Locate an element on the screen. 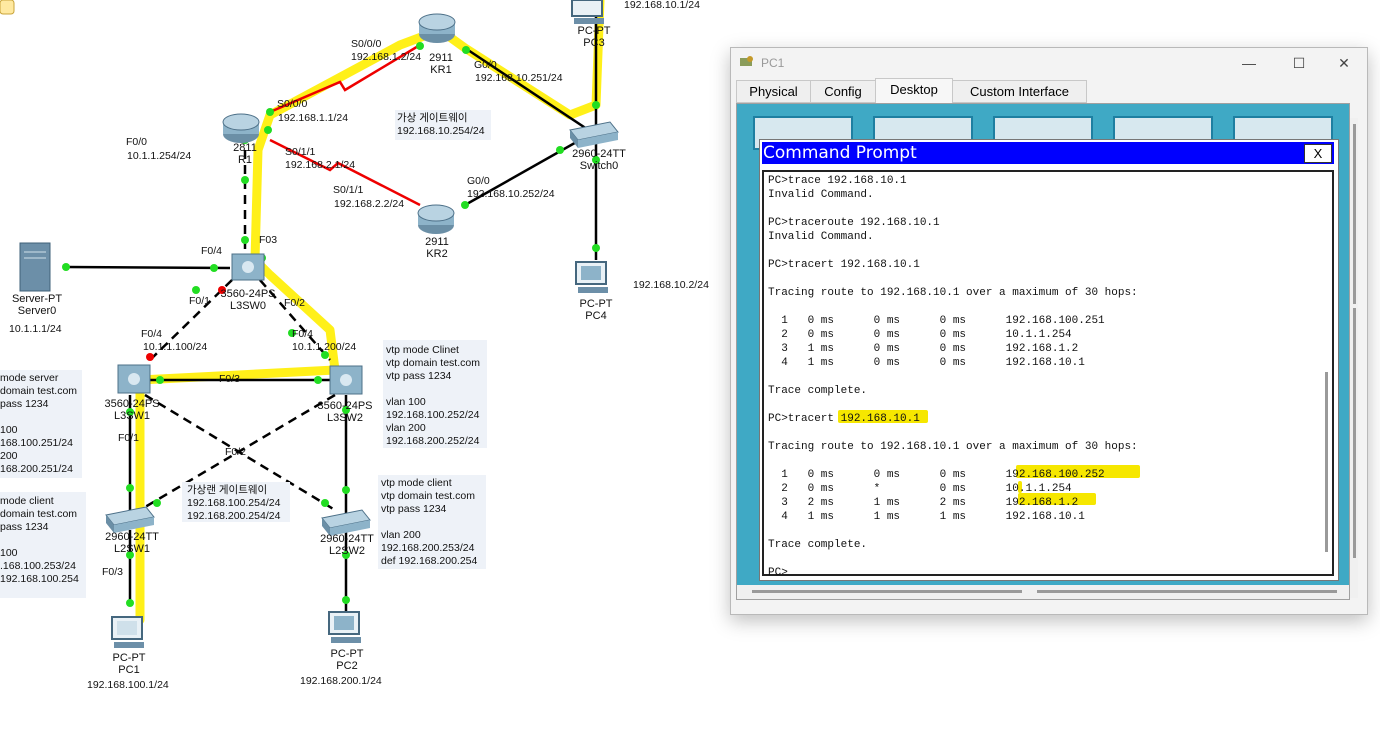 The image size is (1380, 729). server-icon is located at coordinates (35, 267).